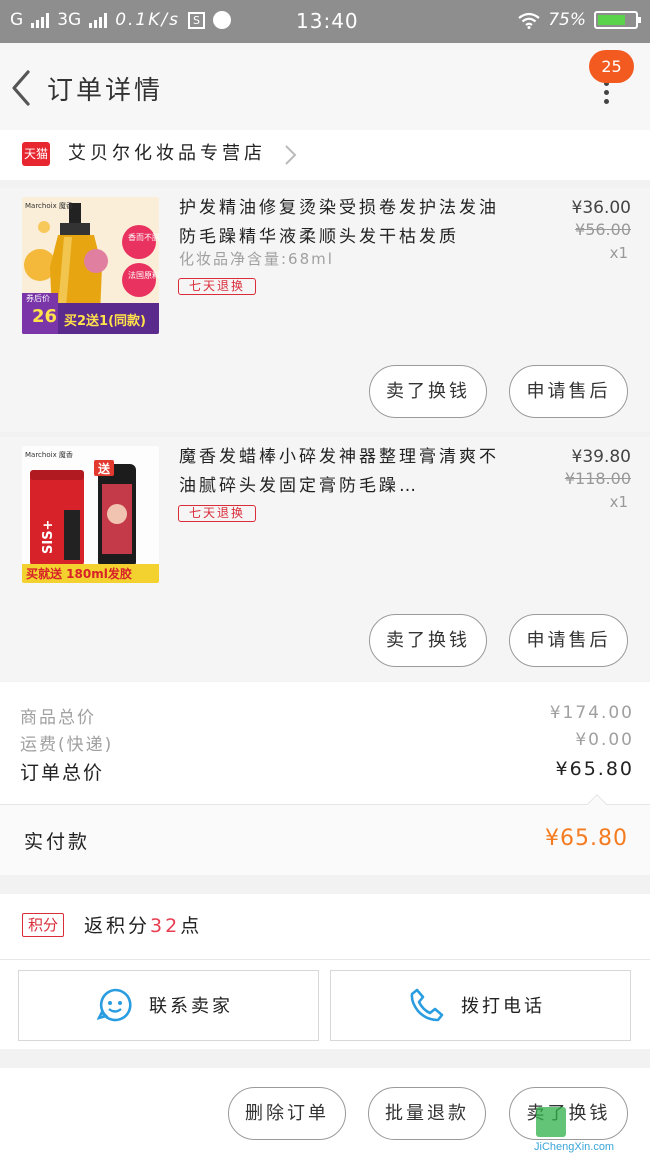 Image resolution: width=650 pixels, height=1155 pixels. What do you see at coordinates (591, 713) in the screenshot?
I see `goods-total-value: ¥174.00` at bounding box center [591, 713].